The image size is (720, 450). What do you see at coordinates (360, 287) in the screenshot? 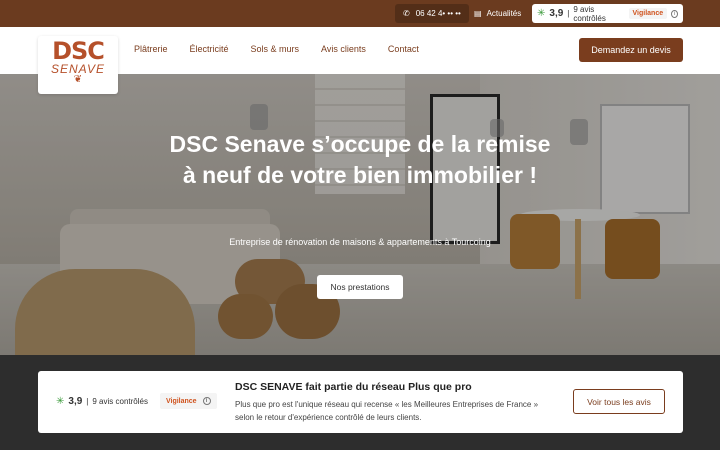
I see `services-button: Nos prestations` at bounding box center [360, 287].